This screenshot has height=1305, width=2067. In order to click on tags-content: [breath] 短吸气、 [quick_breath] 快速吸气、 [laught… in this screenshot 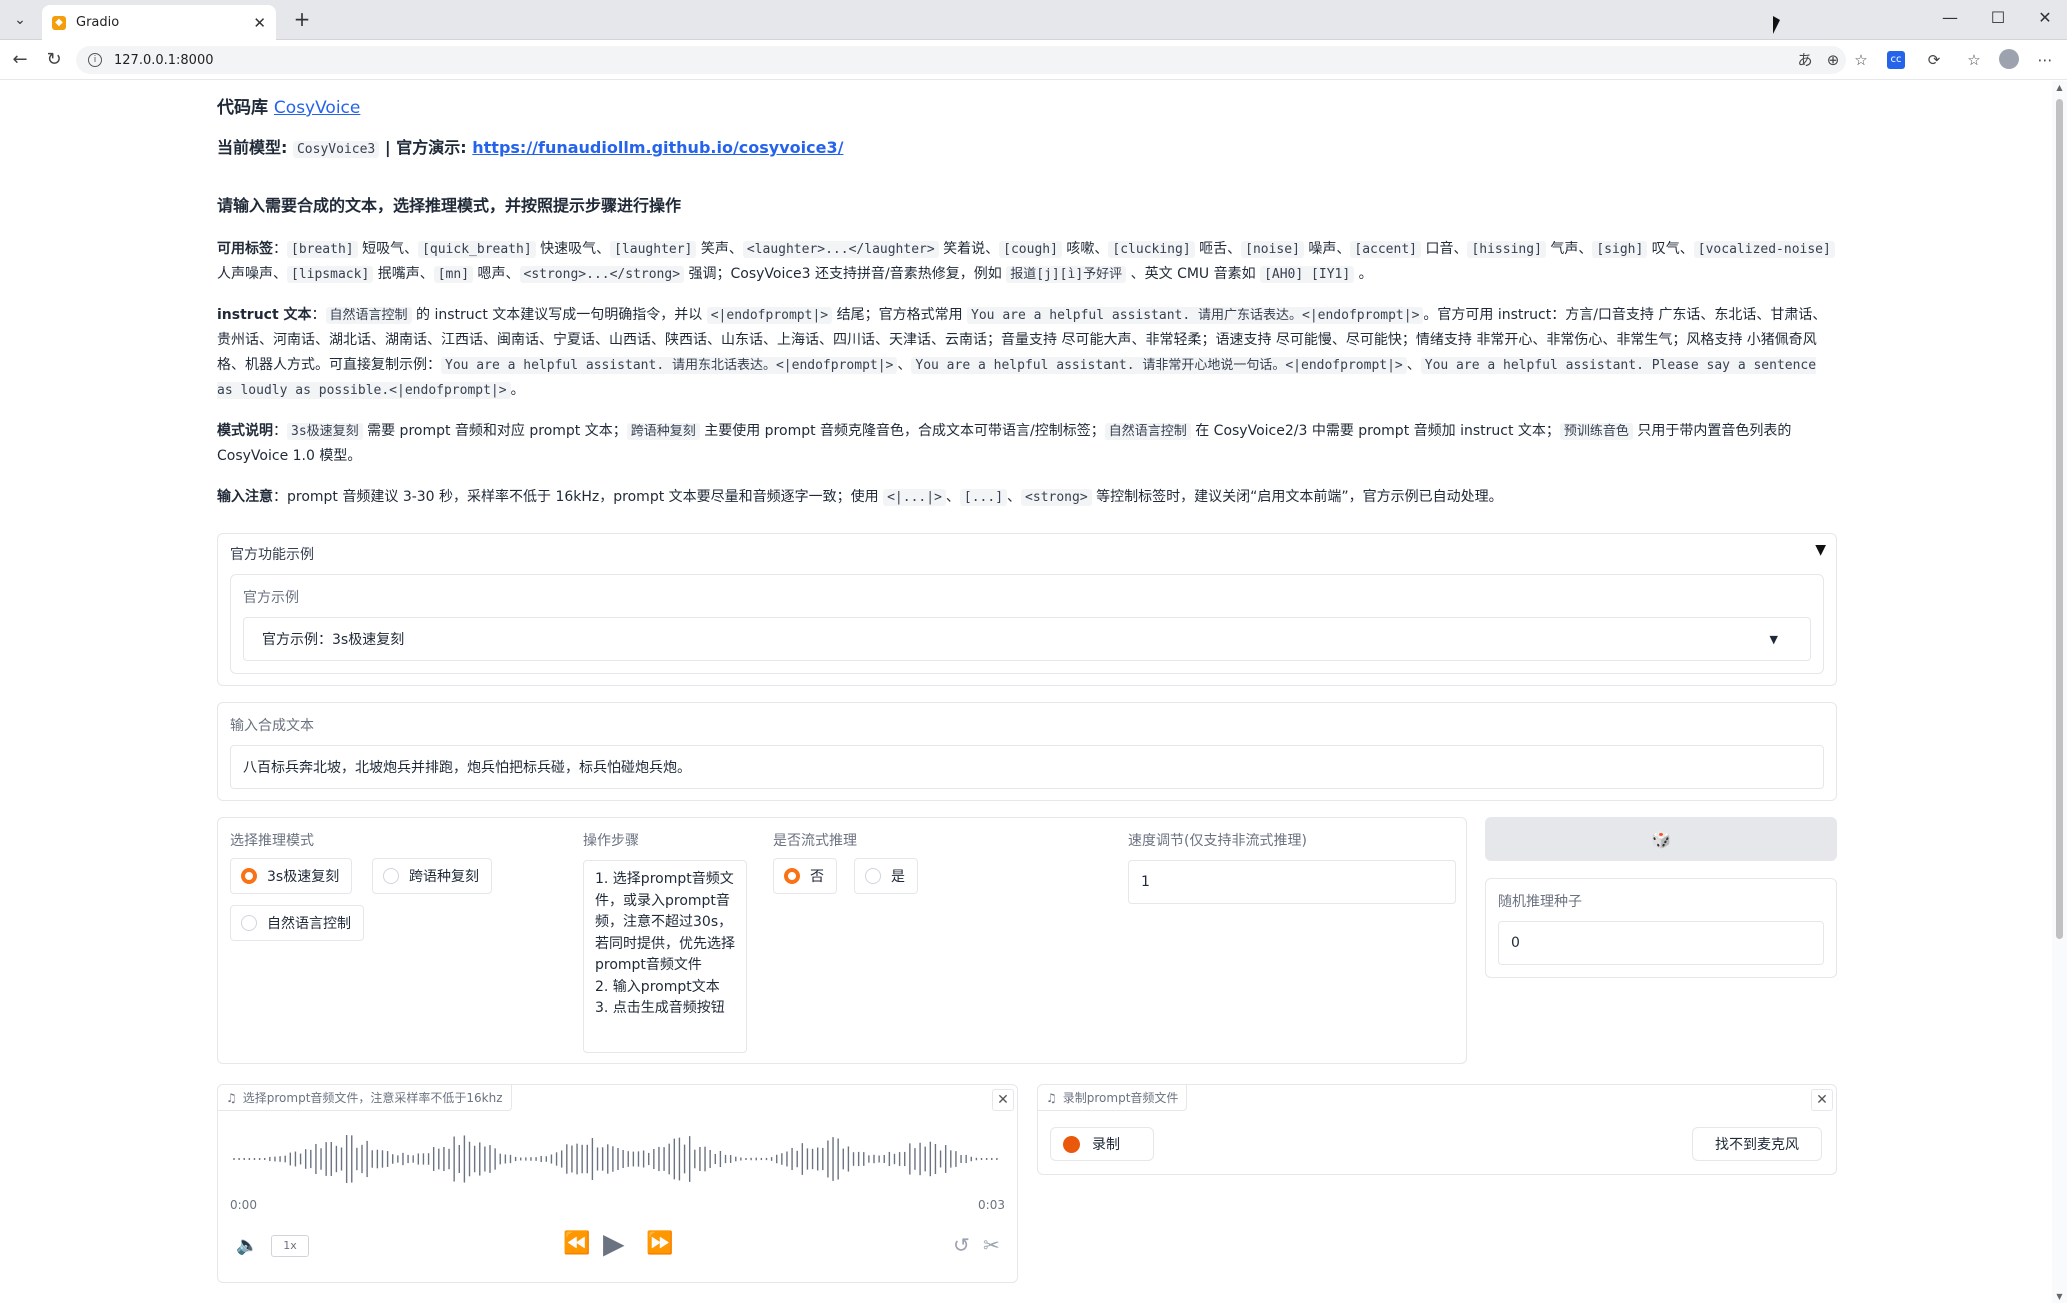, I will do `click(1026, 262)`.